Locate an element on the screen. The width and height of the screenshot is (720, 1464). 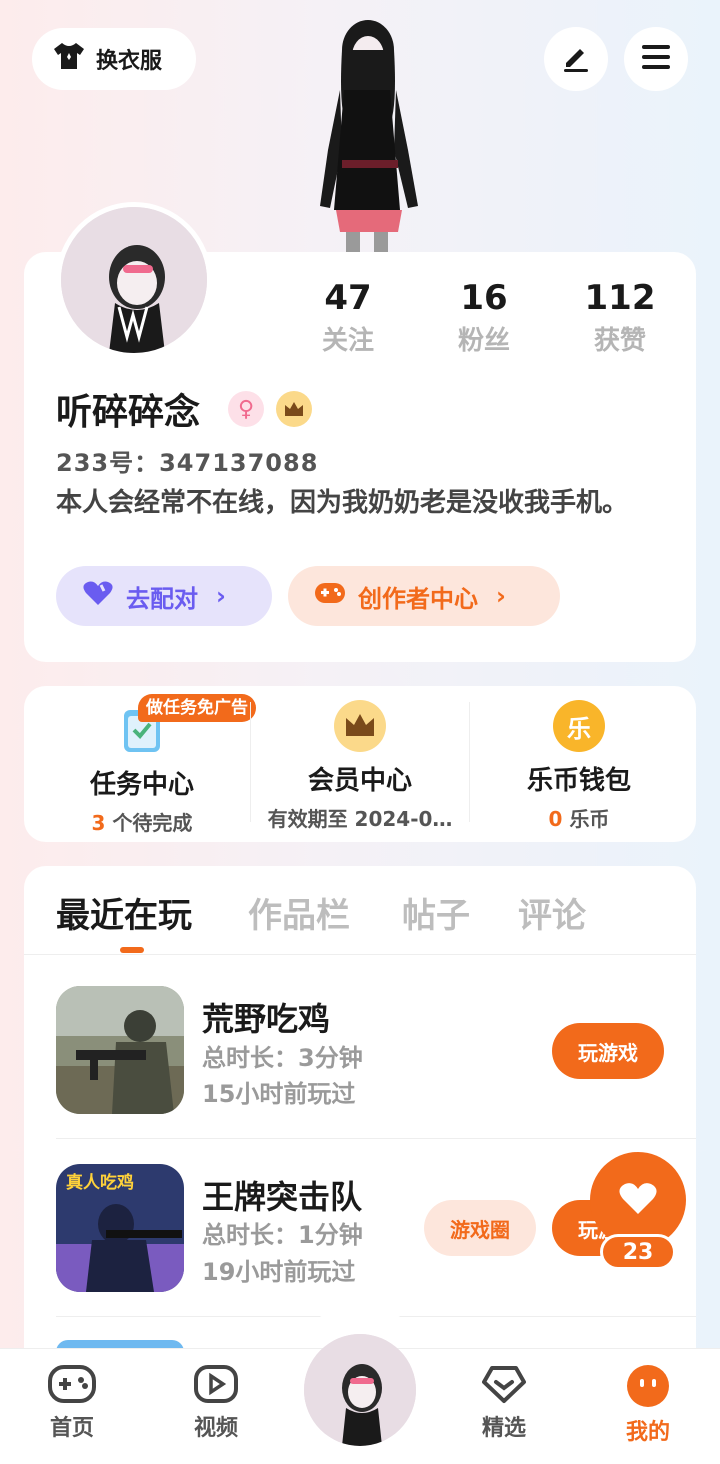
tab-posts: 帖子 is located at coordinates (436, 912).